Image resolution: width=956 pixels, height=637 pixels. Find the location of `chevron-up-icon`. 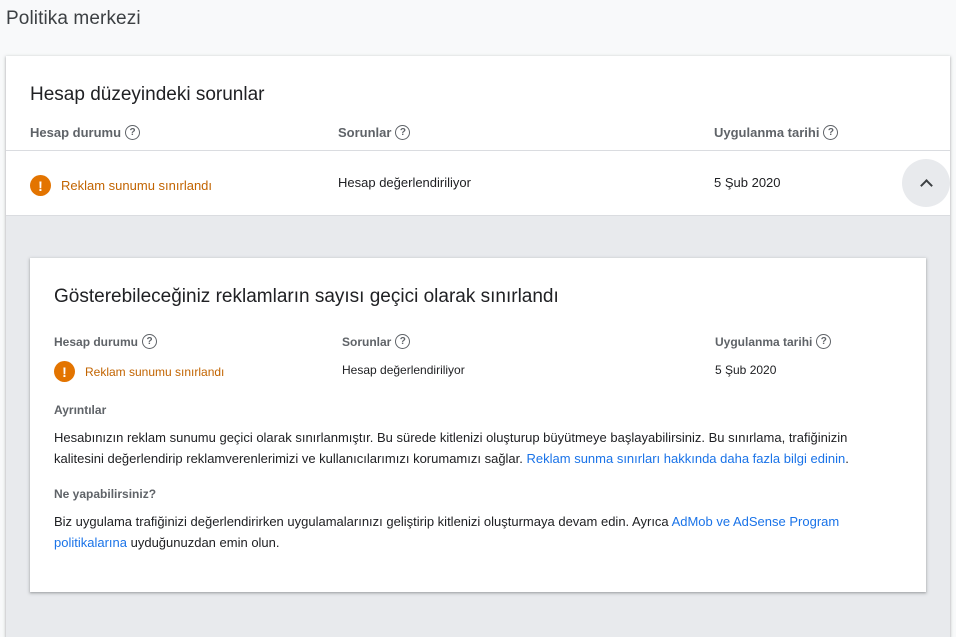

chevron-up-icon is located at coordinates (926, 185).